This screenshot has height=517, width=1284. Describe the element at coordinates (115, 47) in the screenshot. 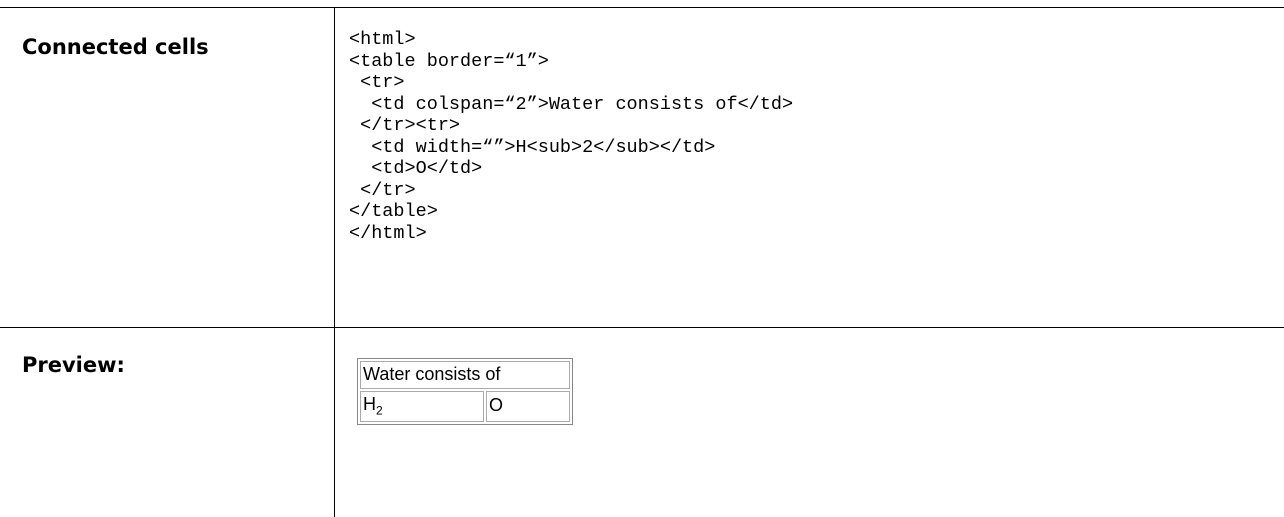

I see `code-section-label: Connected cells` at that location.